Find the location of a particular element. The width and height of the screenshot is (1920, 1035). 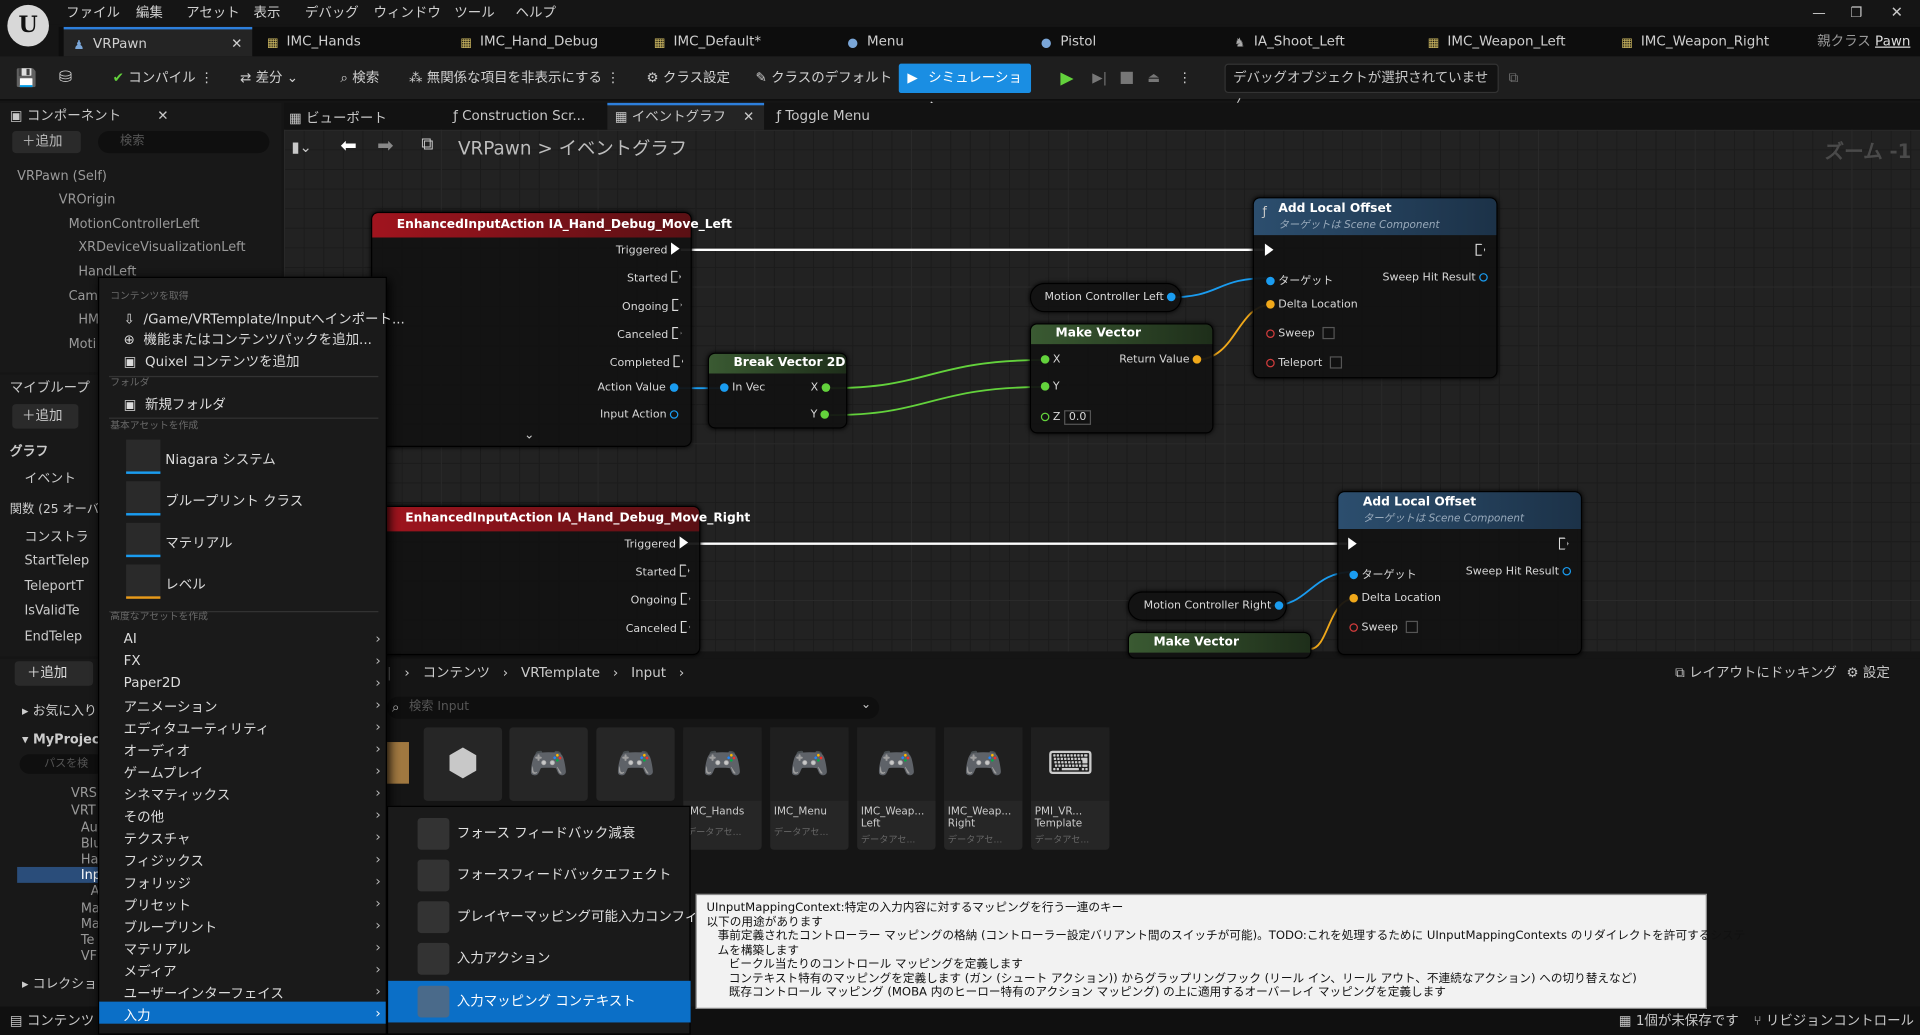

z-value-input: 0.0 is located at coordinates (1077, 417).